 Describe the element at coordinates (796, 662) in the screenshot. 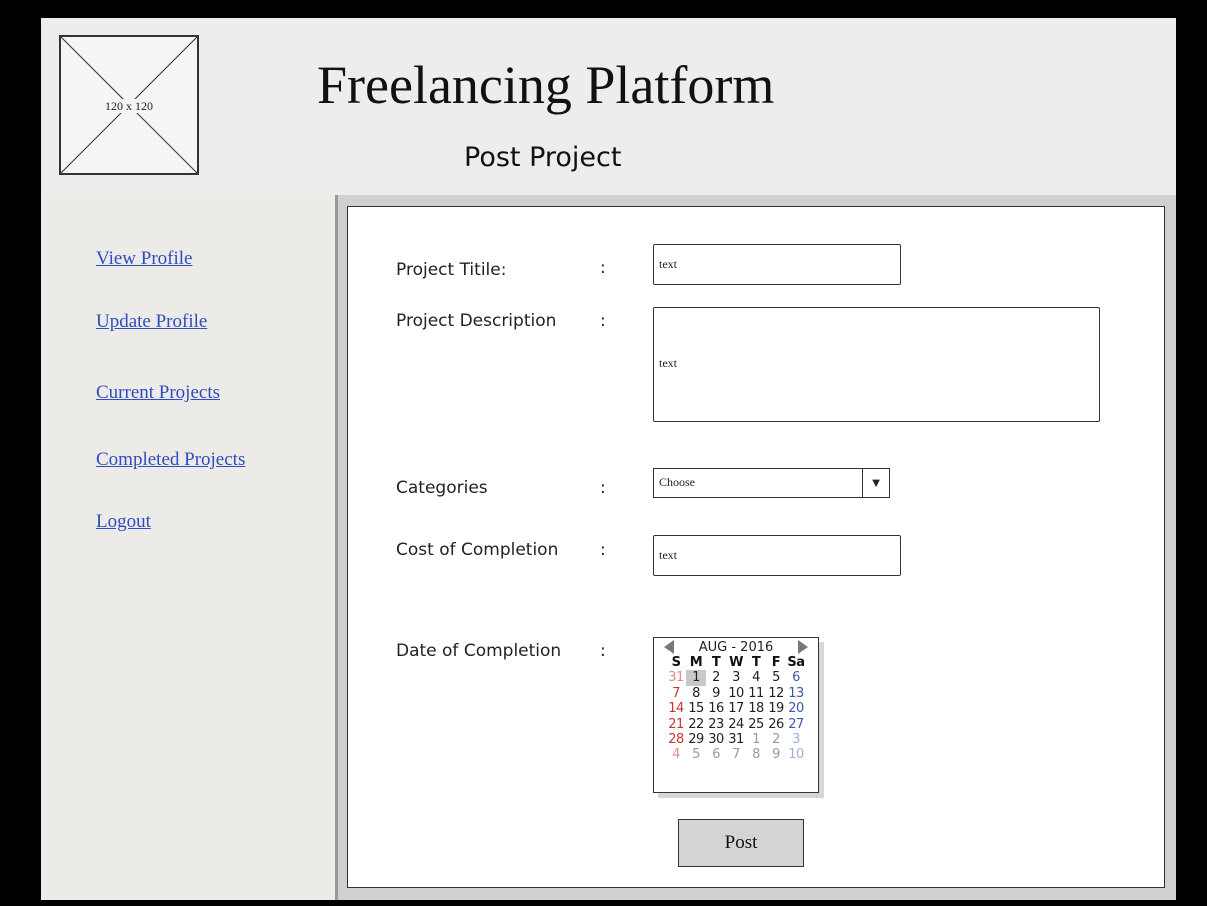

I see `calendar-weekday: Sa` at that location.